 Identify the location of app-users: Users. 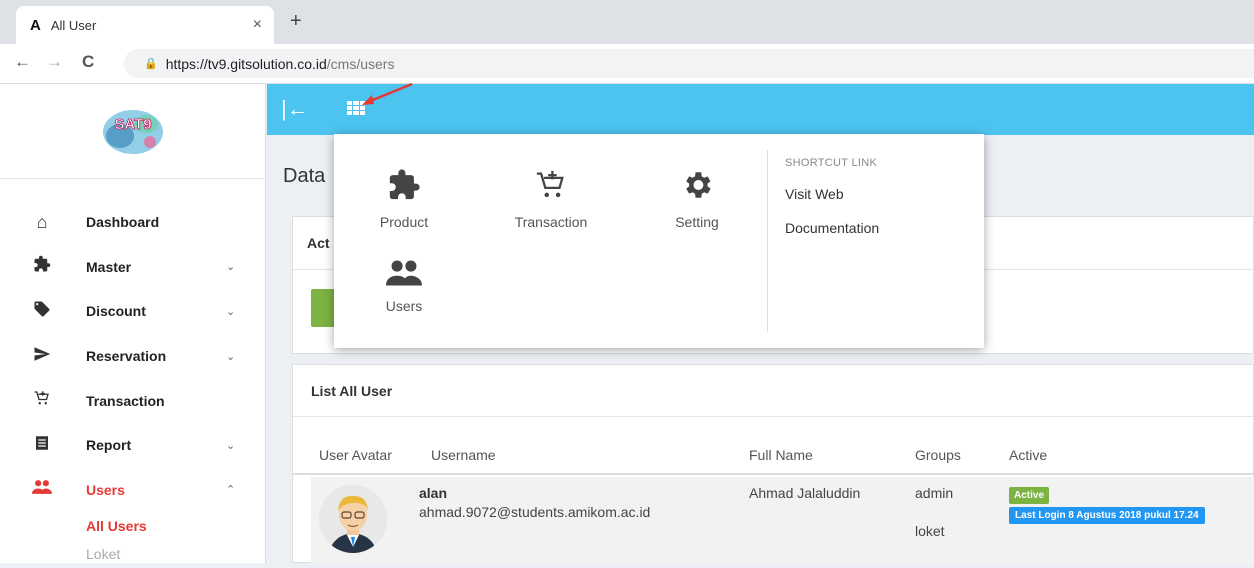
(404, 283).